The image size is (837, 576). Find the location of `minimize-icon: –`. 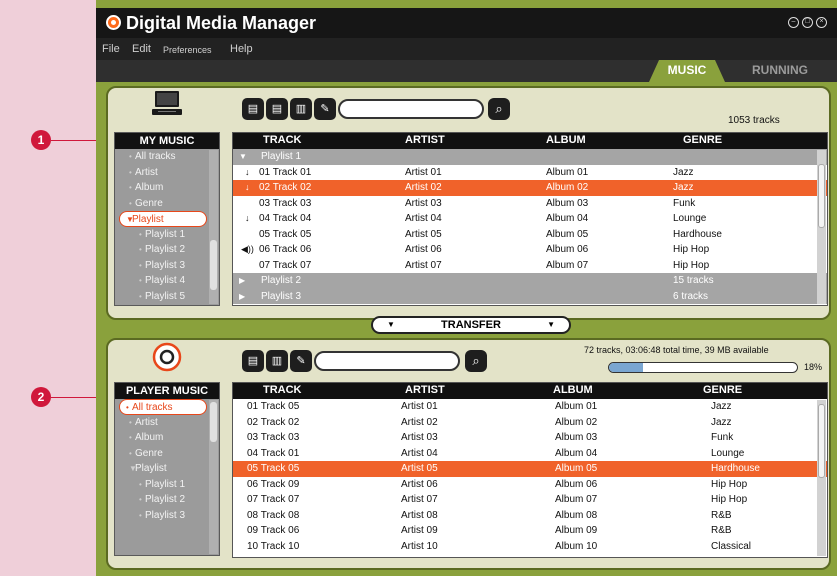

minimize-icon: – is located at coordinates (793, 22).